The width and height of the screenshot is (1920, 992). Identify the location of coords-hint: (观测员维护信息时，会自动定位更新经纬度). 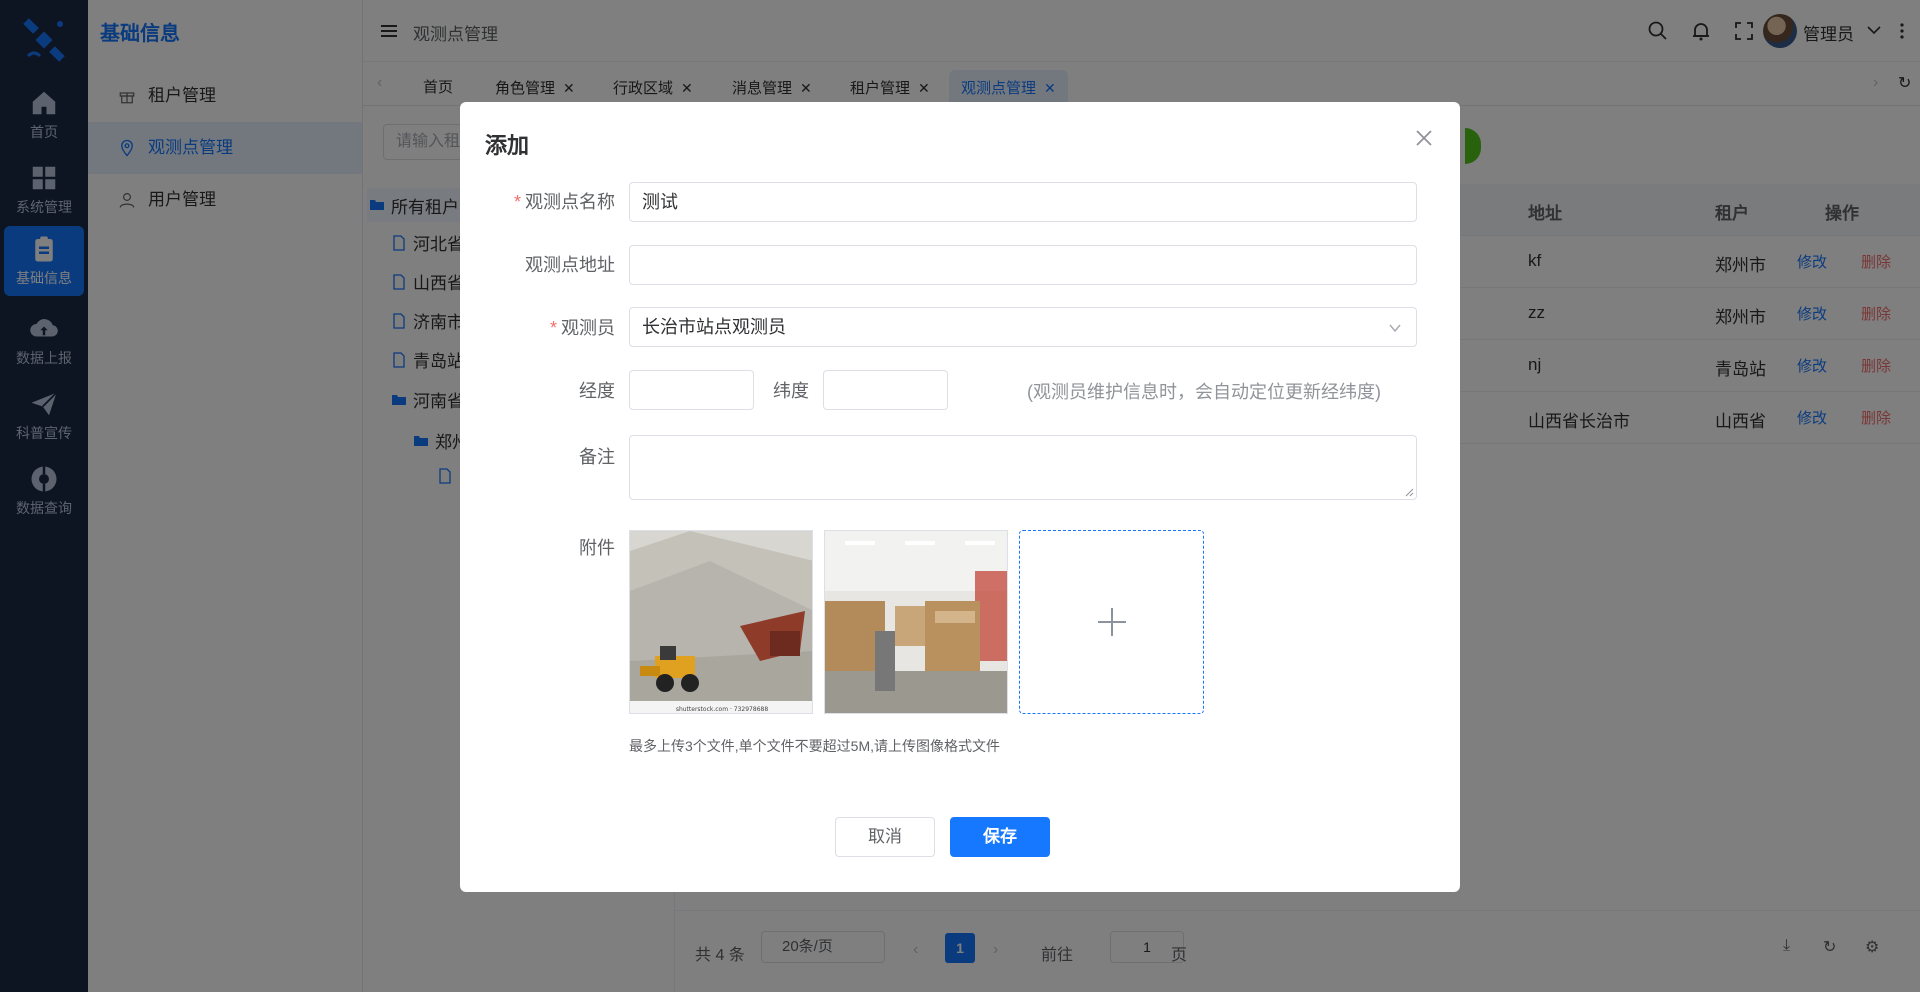
(1204, 392).